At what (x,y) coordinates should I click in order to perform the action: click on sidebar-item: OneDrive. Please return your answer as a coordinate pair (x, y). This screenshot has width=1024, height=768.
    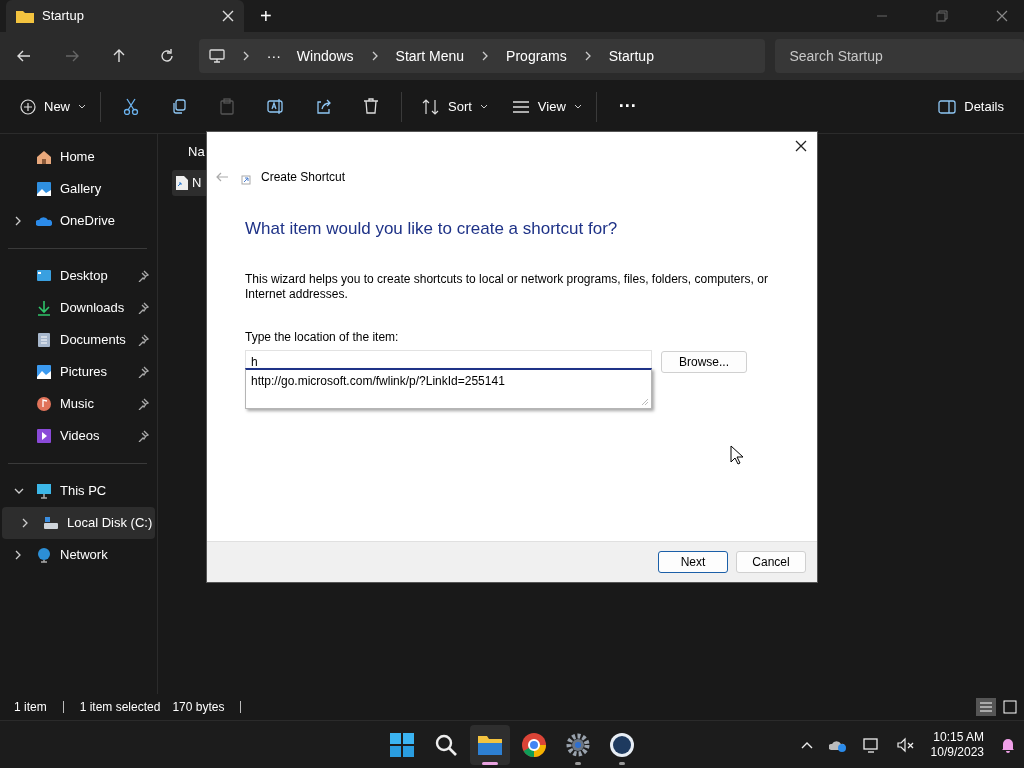
    Looking at the image, I should click on (78, 221).